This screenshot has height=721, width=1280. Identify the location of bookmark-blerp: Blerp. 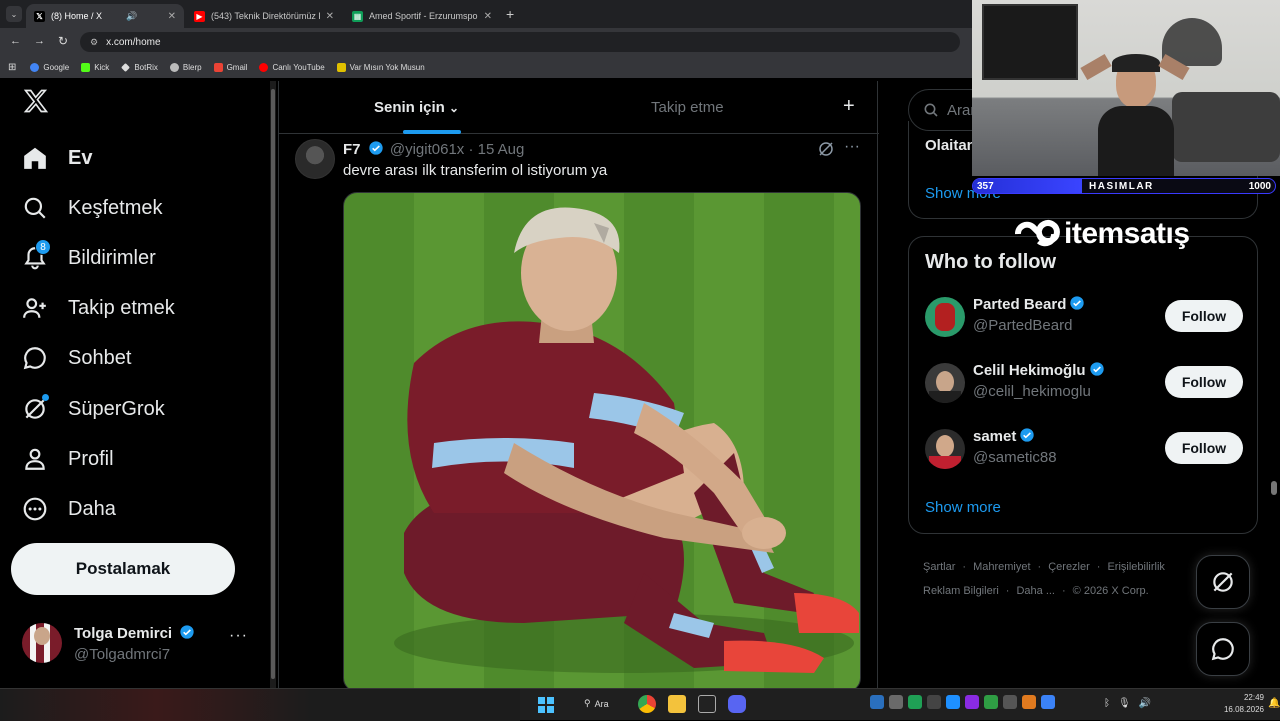
(185, 67).